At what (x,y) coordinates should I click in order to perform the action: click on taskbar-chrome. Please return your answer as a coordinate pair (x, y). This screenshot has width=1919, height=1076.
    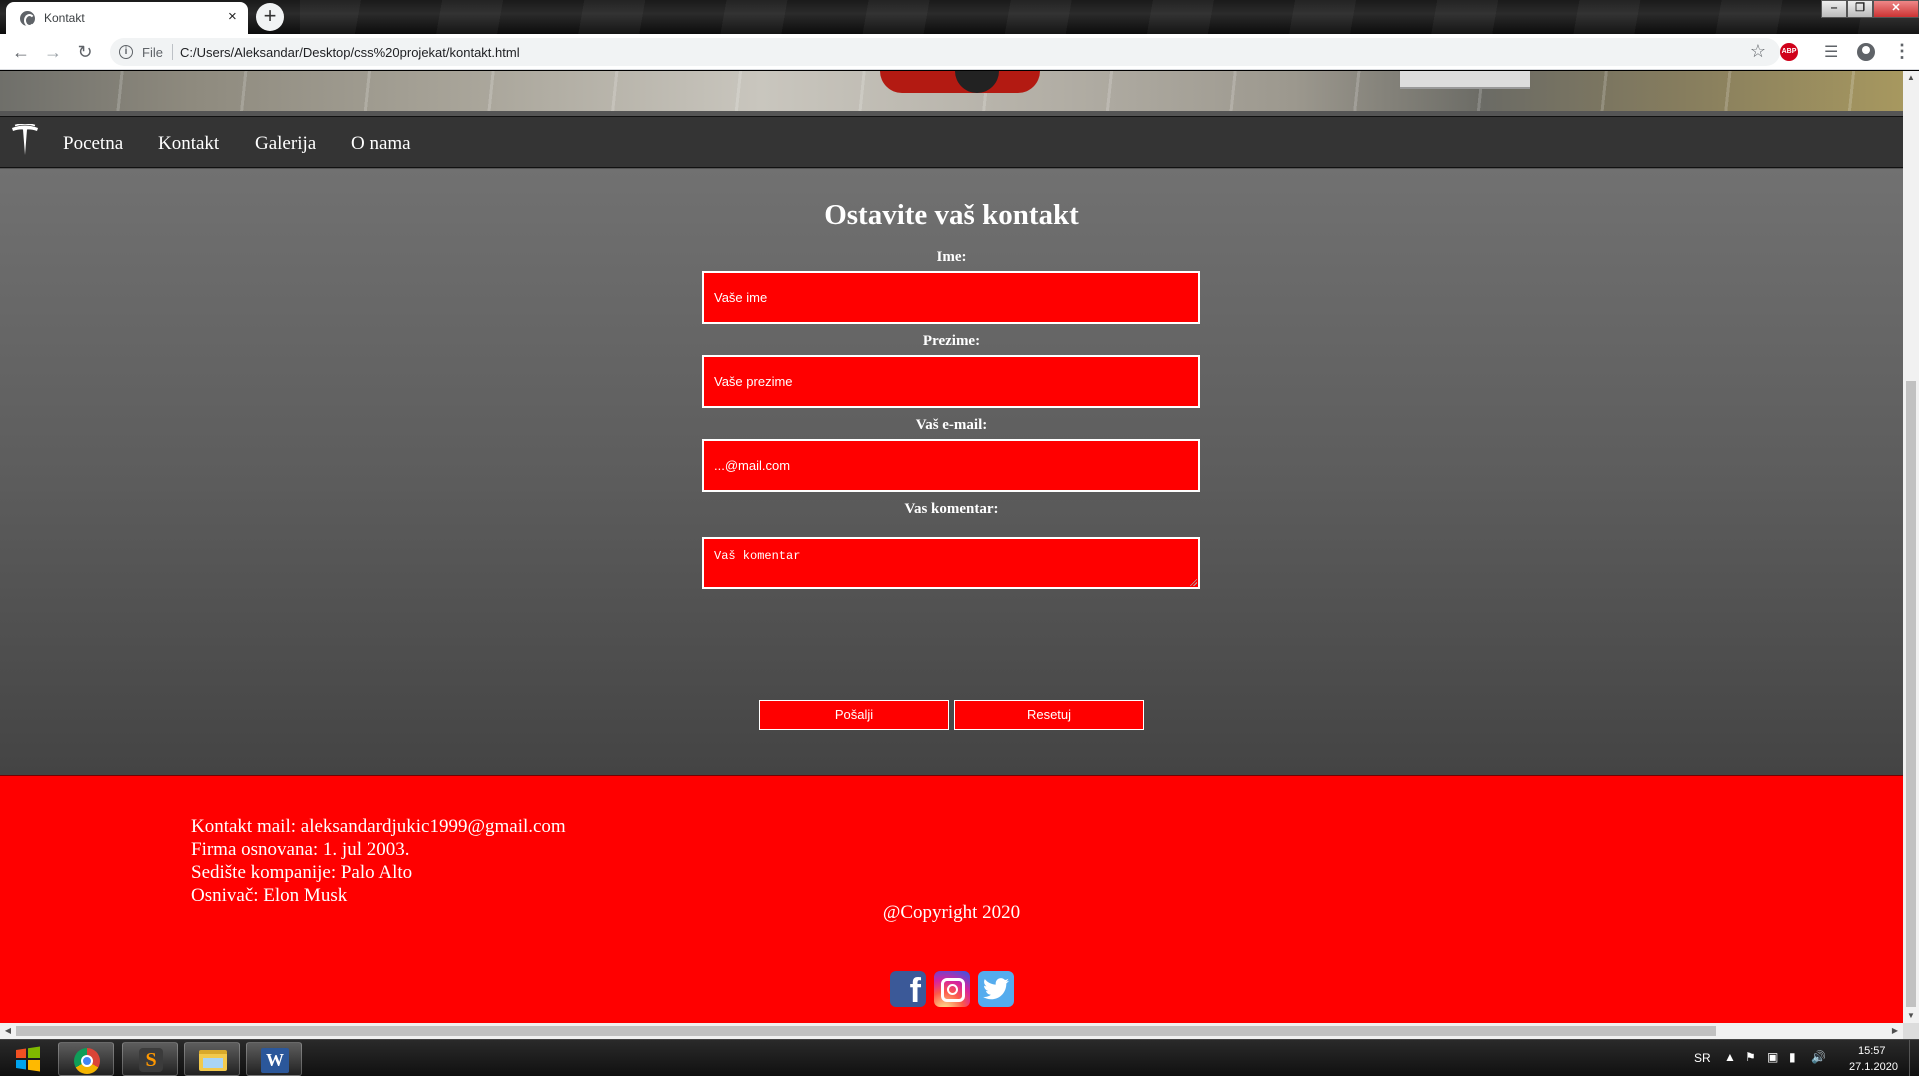
    Looking at the image, I should click on (86, 1059).